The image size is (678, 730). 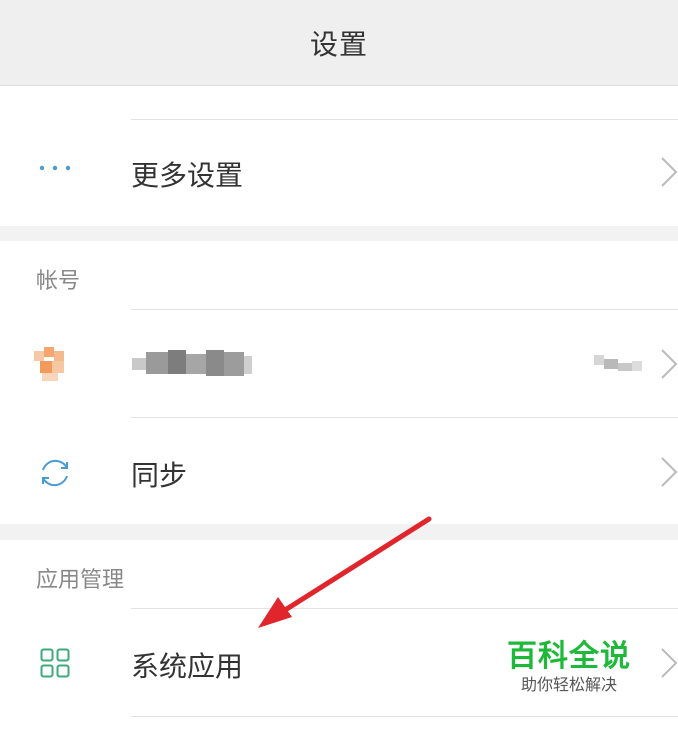 I want to click on page-title: 设置, so click(x=338, y=44).